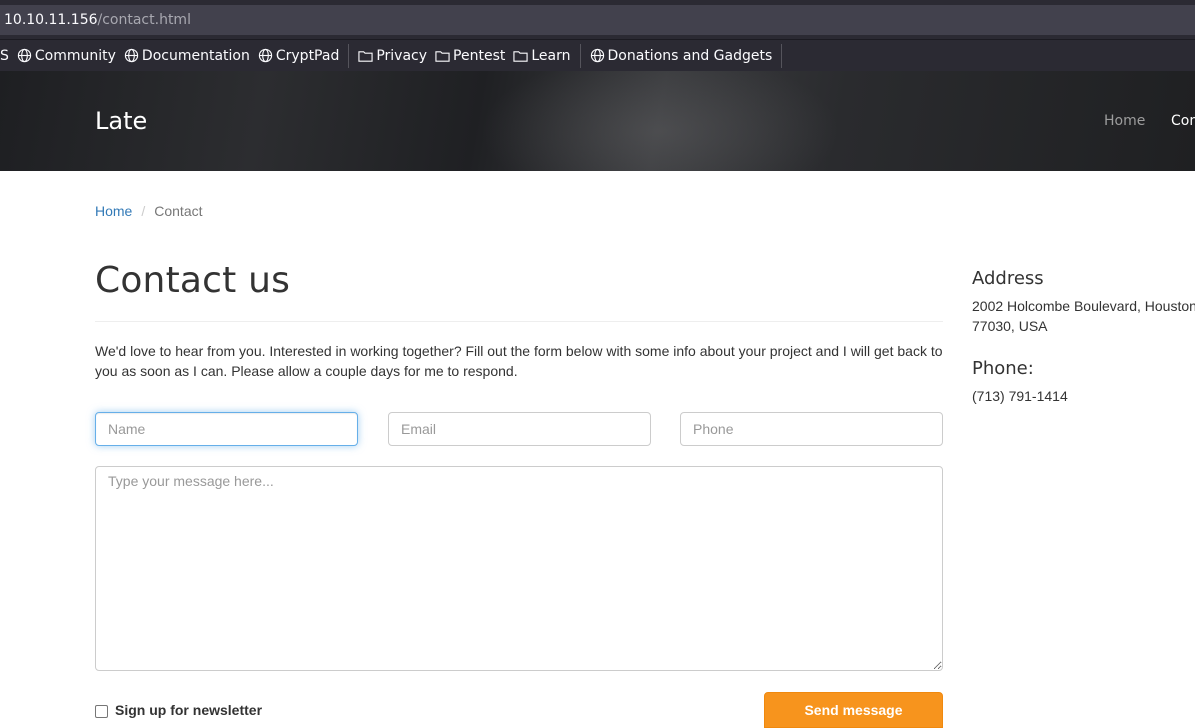  What do you see at coordinates (188, 710) in the screenshot?
I see `newsletter-label: Sign up for newsletter` at bounding box center [188, 710].